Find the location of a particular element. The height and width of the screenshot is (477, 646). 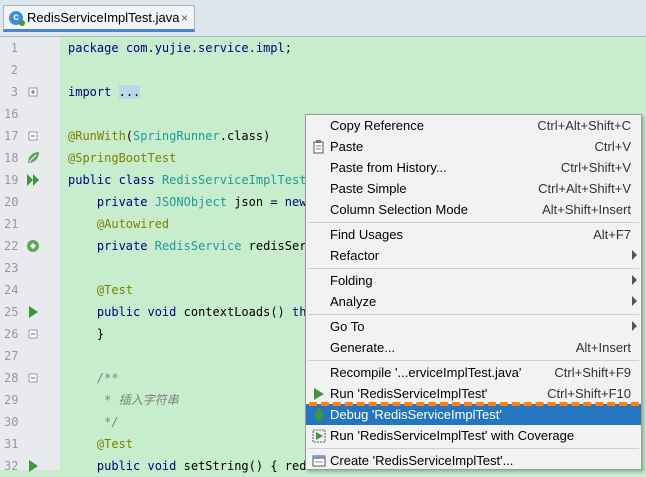

gutter-line: 29 is located at coordinates (11, 400).